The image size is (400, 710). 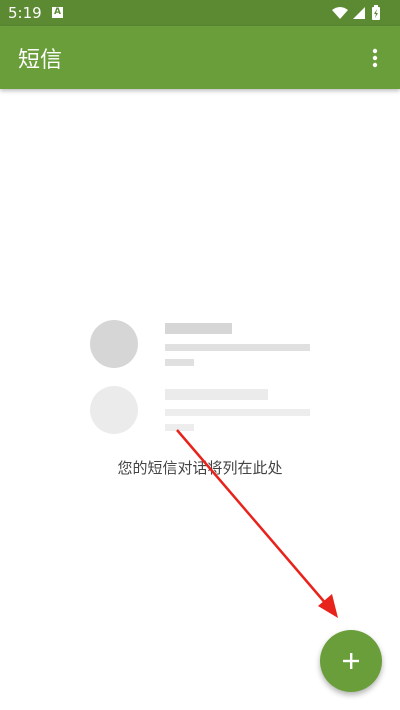 What do you see at coordinates (200, 13) in the screenshot?
I see `status-bar: 5:19 A` at bounding box center [200, 13].